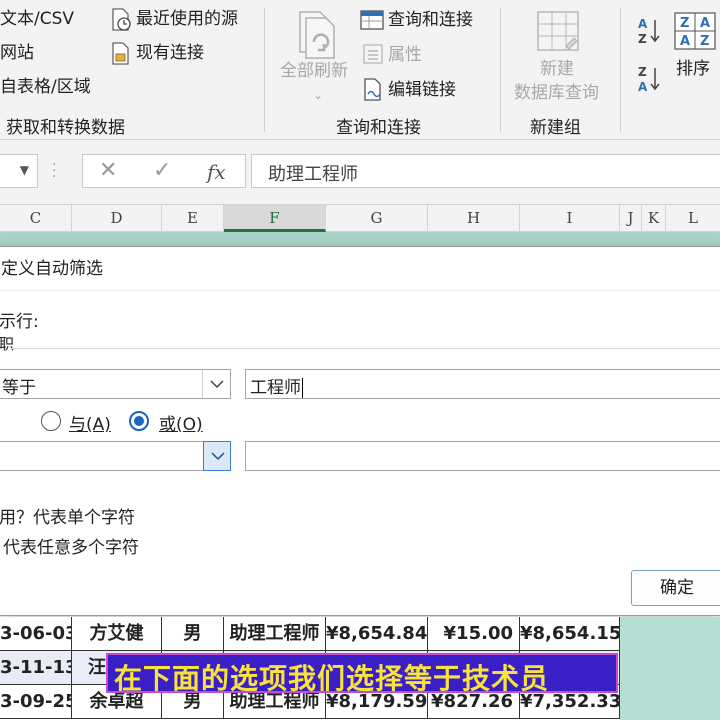 The height and width of the screenshot is (720, 720). What do you see at coordinates (422, 90) in the screenshot?
I see `edit-links-button: 编辑链接` at bounding box center [422, 90].